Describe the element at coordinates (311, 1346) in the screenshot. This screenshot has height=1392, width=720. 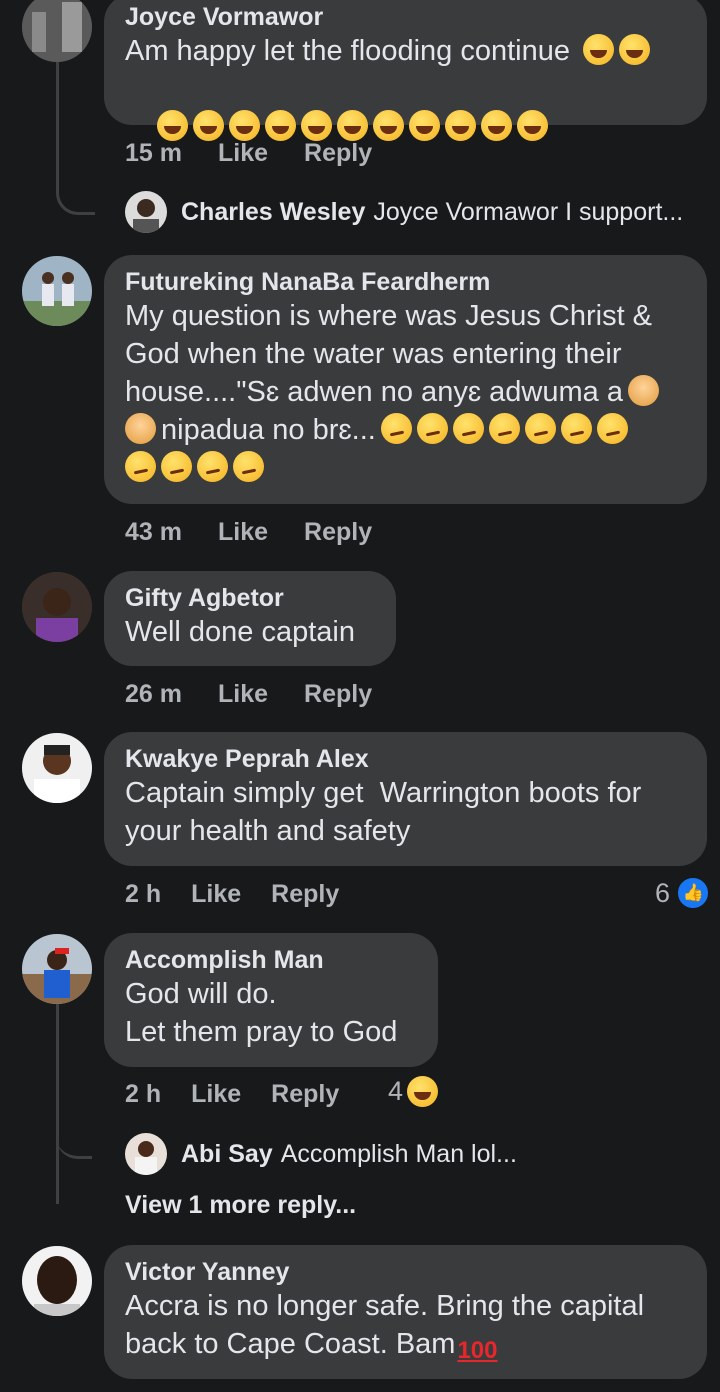
I see `comment-text-line: back to Cape Coast. Bam100` at that location.